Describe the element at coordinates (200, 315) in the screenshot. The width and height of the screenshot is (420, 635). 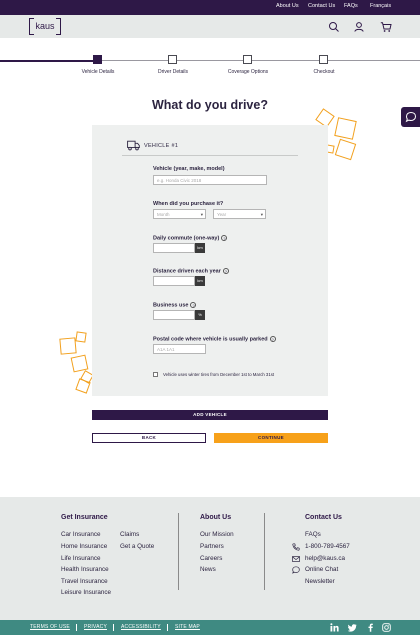
I see `business-use-unit: %` at that location.